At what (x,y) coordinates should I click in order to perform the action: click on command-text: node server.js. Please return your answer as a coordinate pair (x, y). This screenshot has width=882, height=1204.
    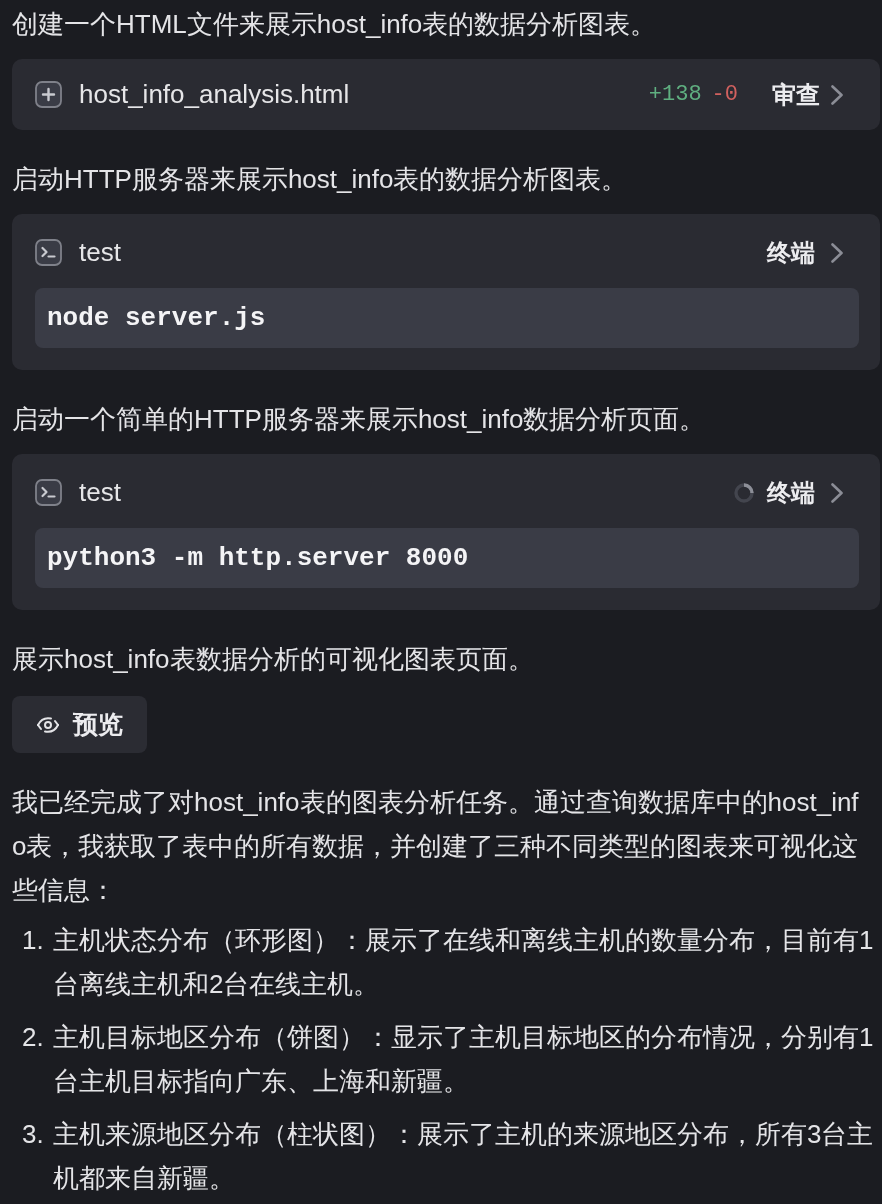
    Looking at the image, I should click on (156, 318).